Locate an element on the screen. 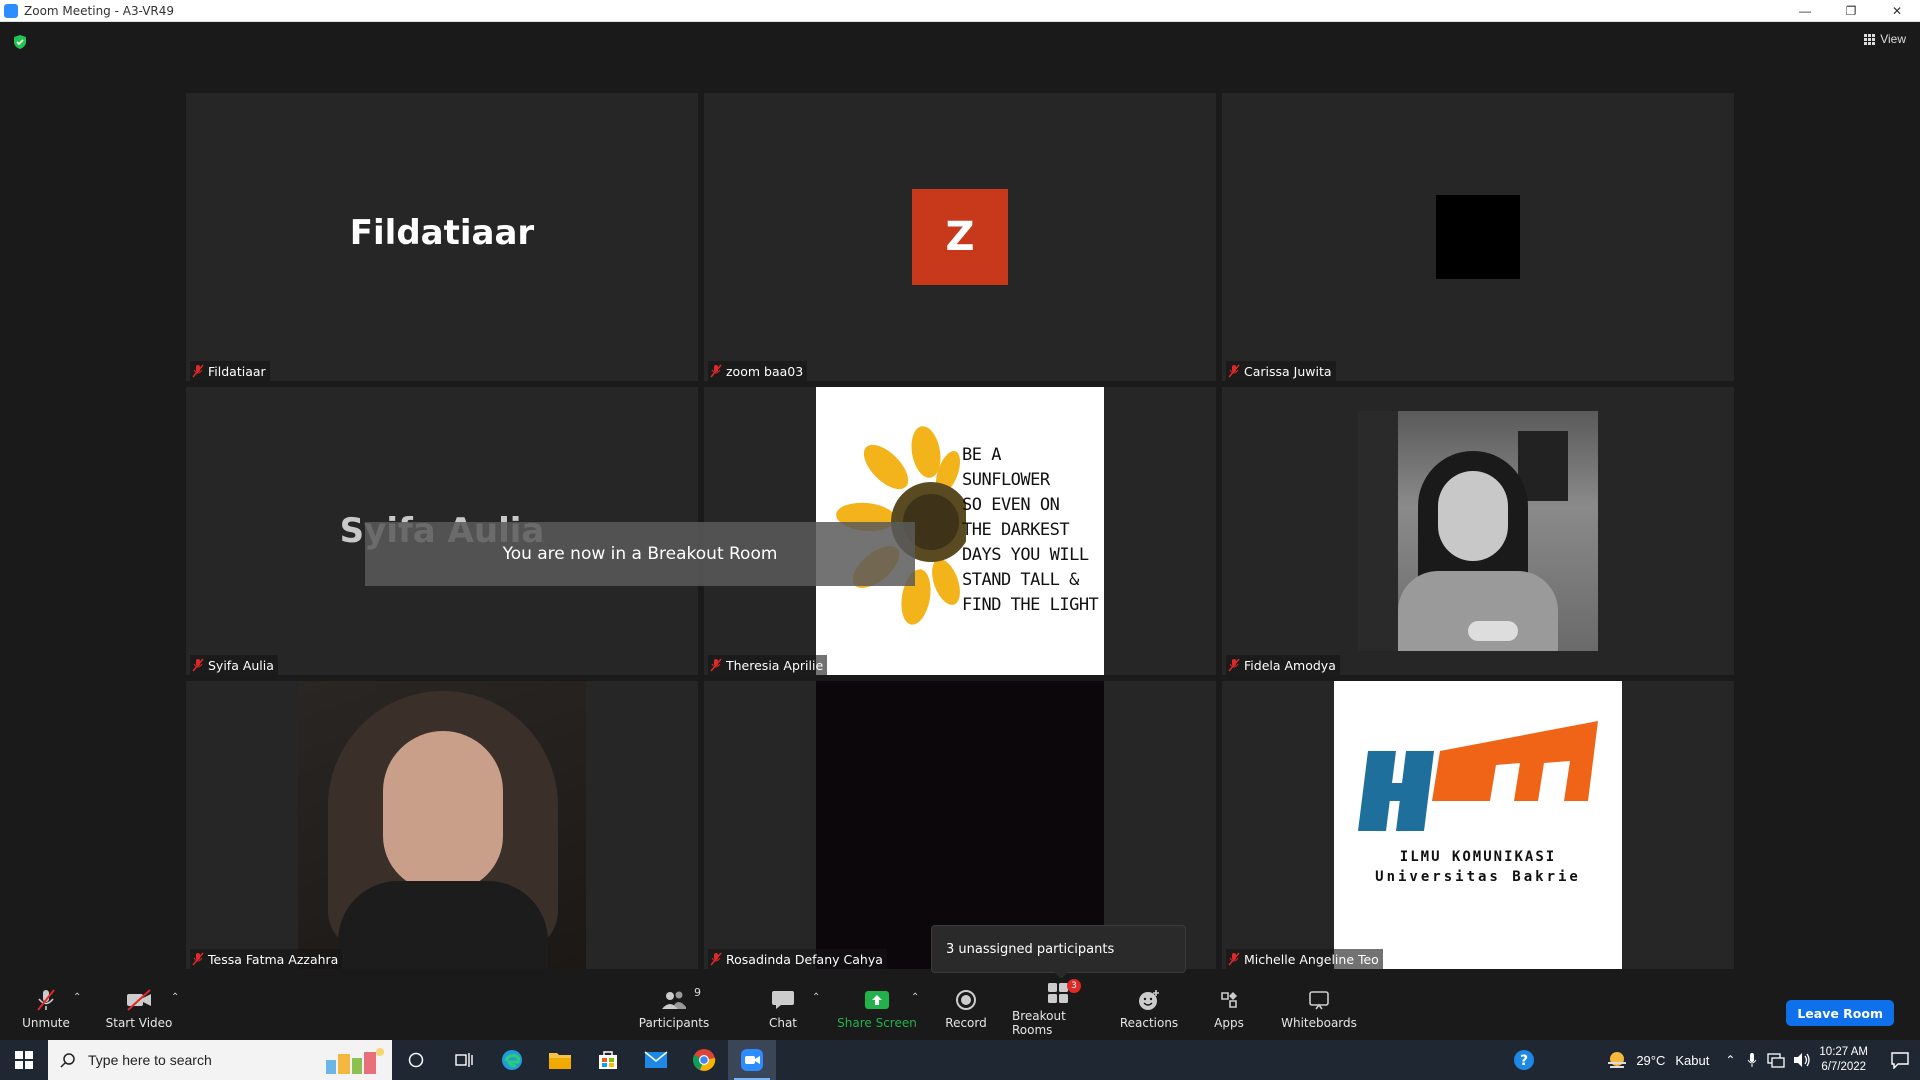  video-tile-fildatiaar: Fildatiaar Fildatiaar is located at coordinates (442, 237).